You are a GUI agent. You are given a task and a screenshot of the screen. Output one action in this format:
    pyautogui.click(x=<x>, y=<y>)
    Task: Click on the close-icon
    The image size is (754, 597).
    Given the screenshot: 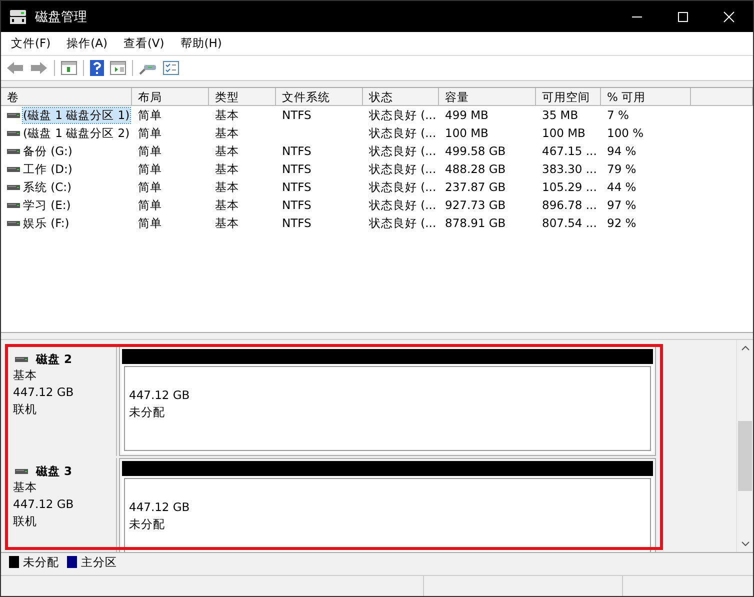 What is the action you would take?
    pyautogui.click(x=729, y=16)
    